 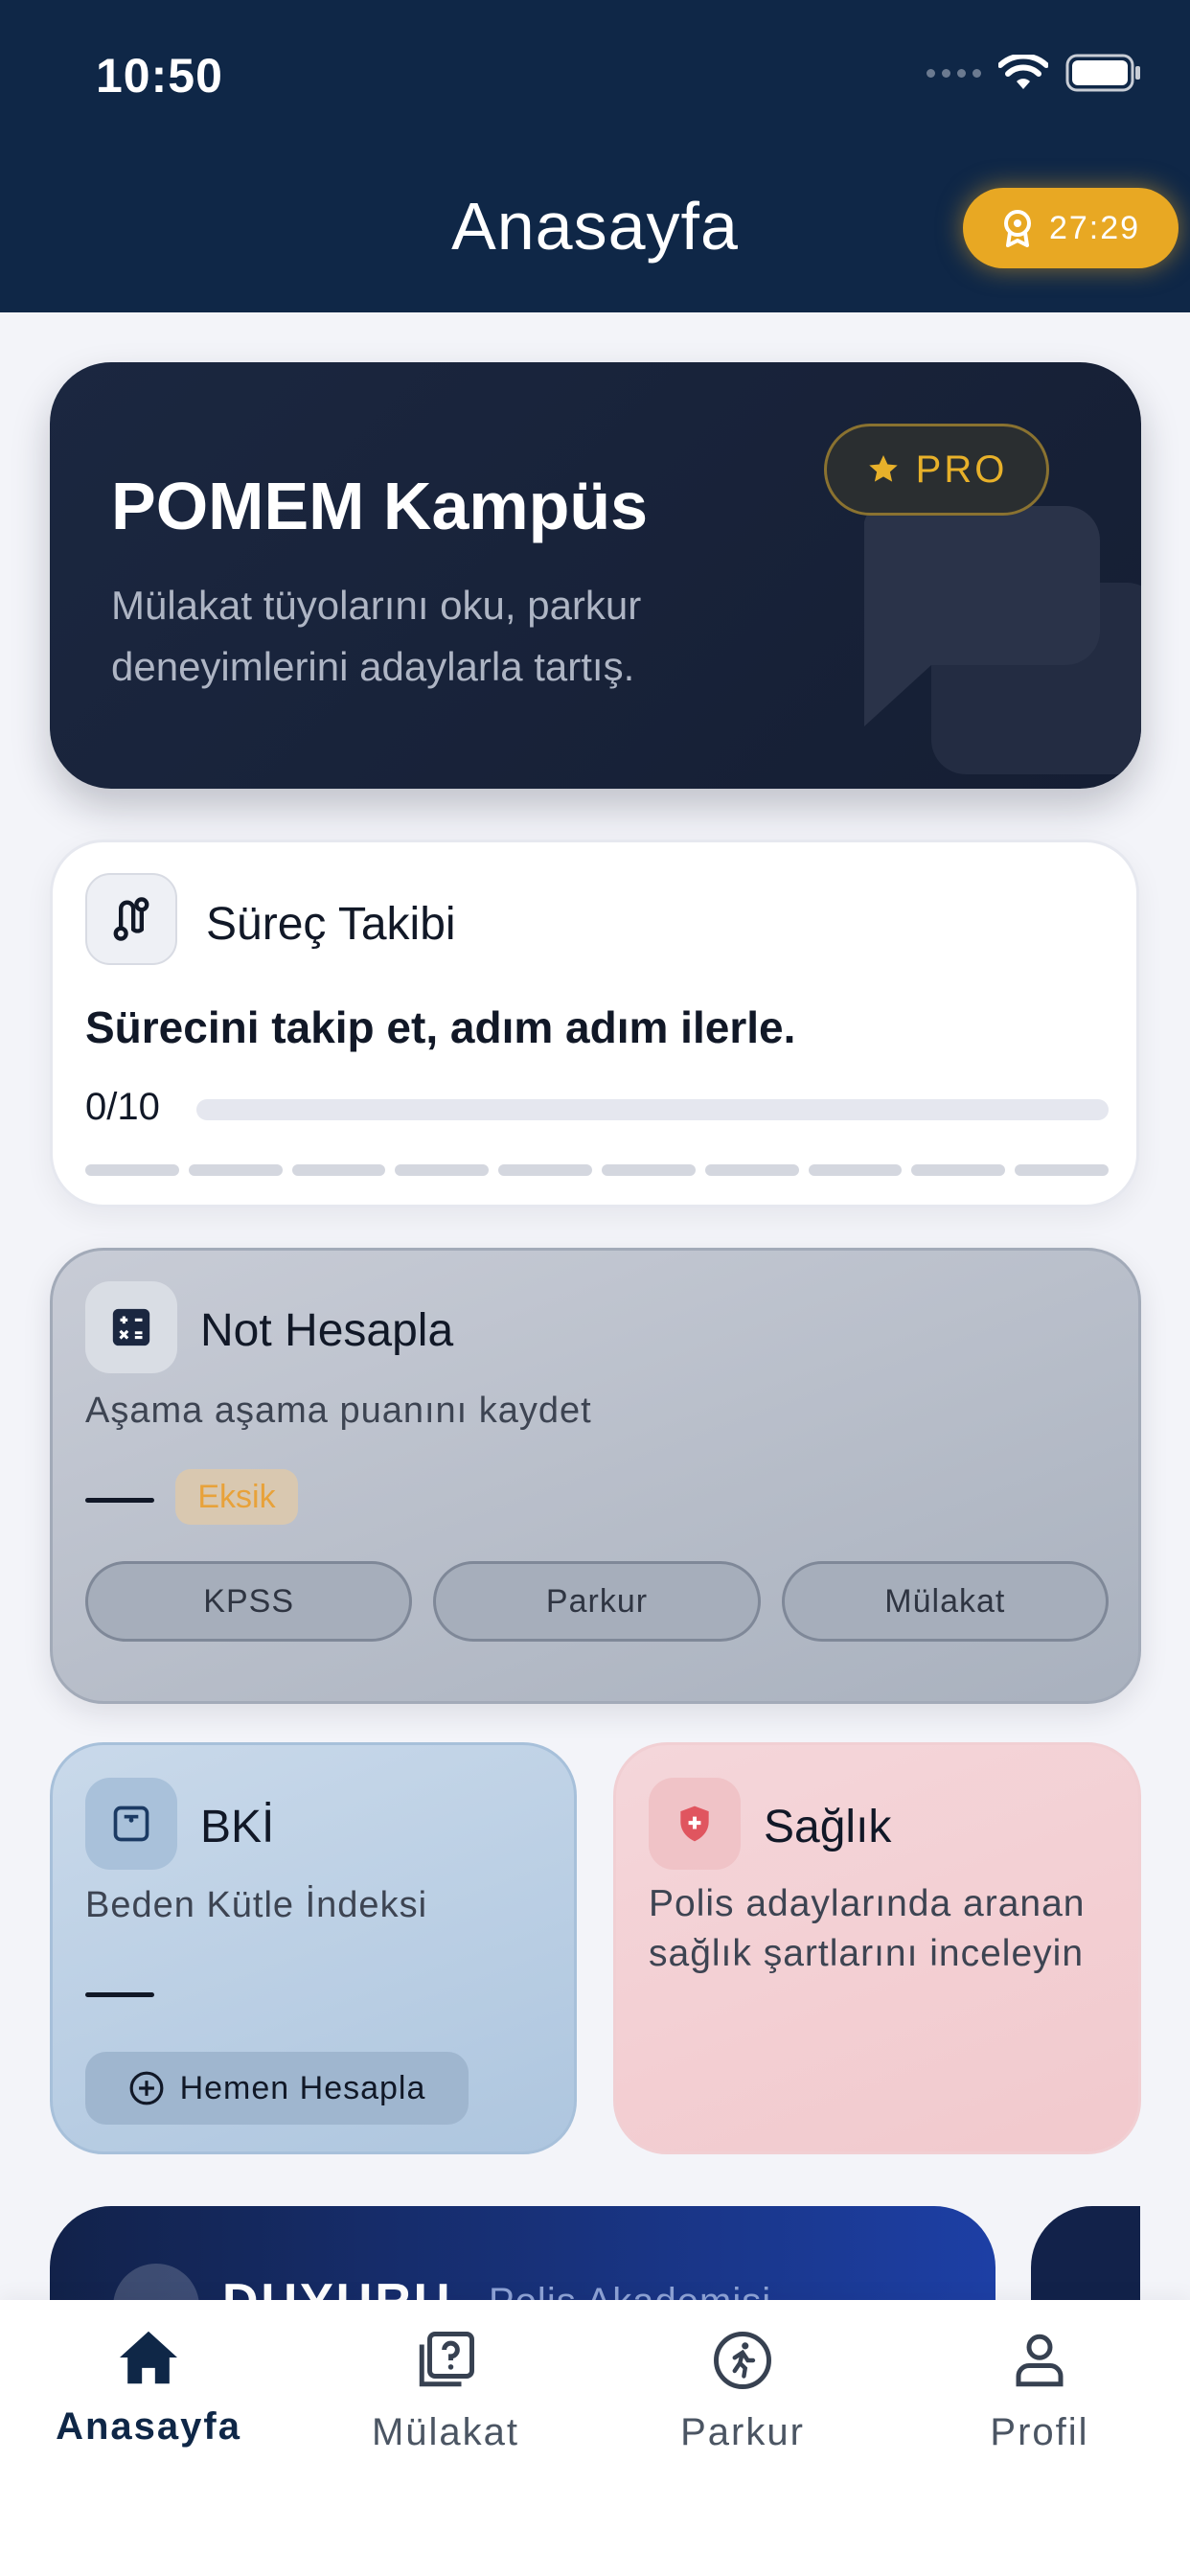 I want to click on grade-stage-pills: KPSS Parkur Mülakat, so click(x=597, y=1601).